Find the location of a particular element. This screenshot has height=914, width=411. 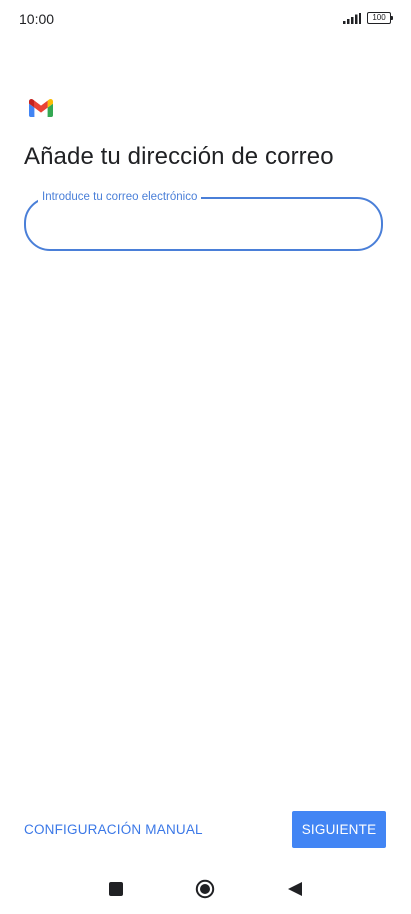

status-icons: 100 is located at coordinates (368, 18).